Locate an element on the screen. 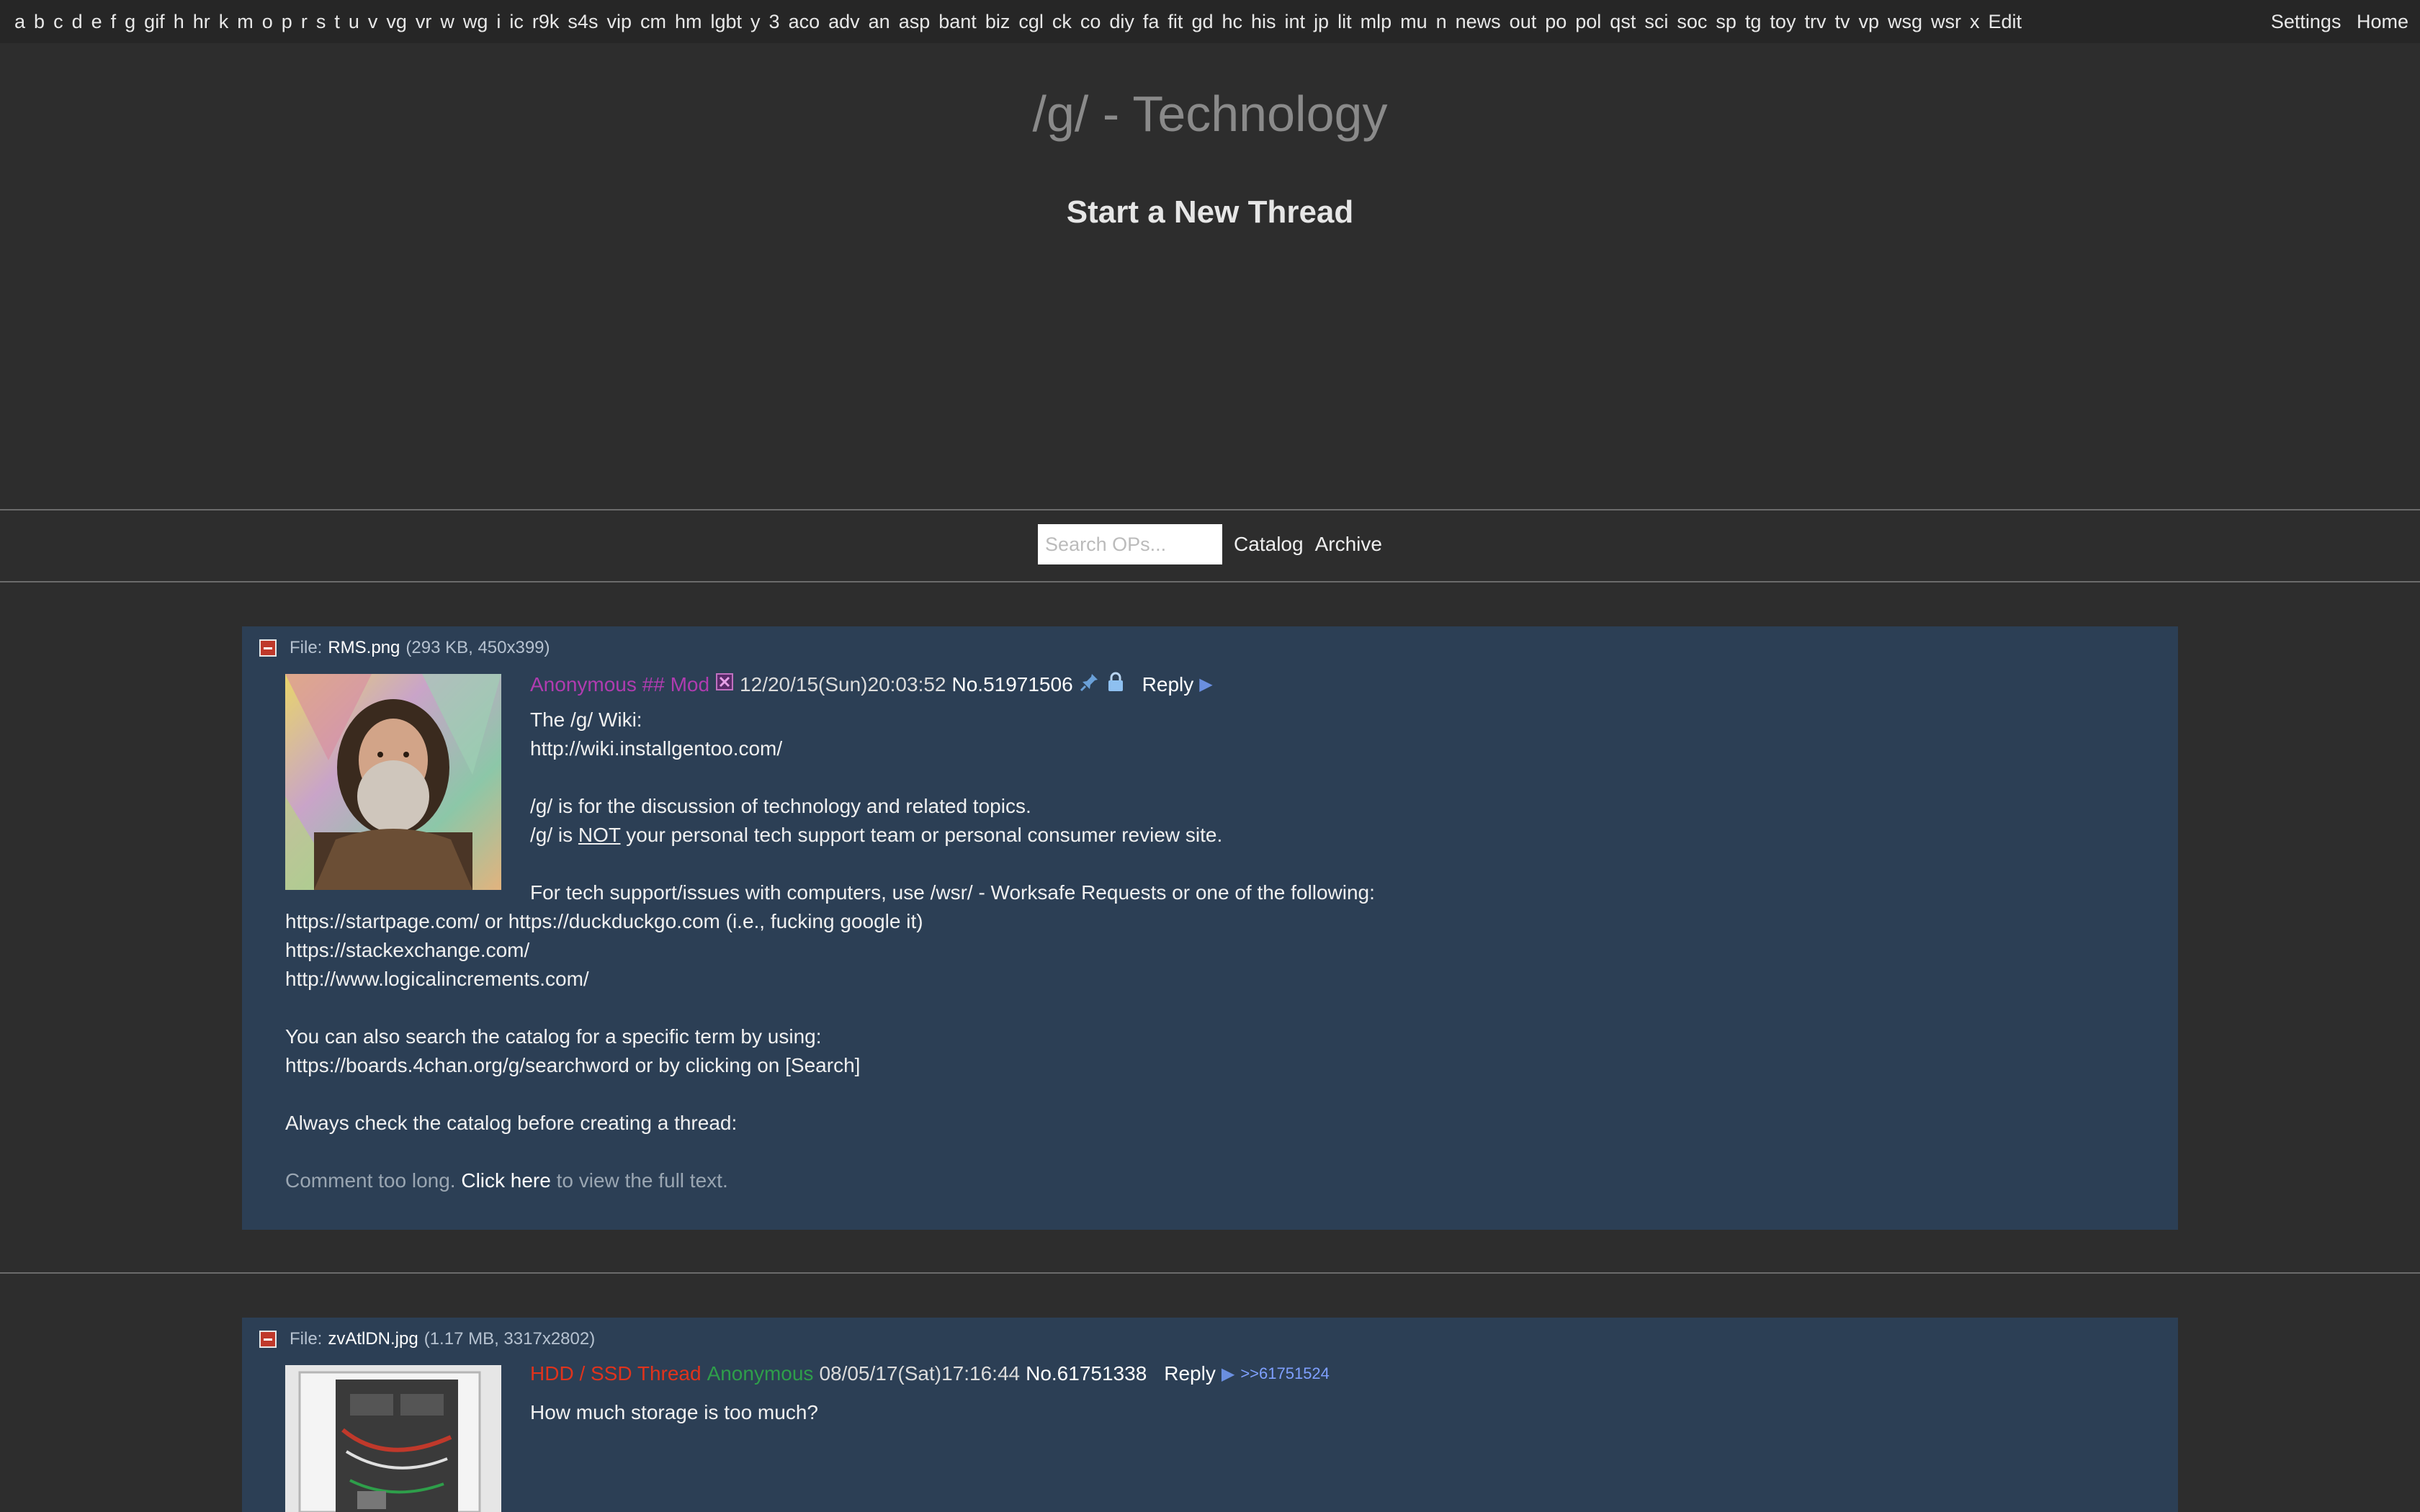 The image size is (2420, 1512). click-here-link: Click here is located at coordinates (505, 1180).